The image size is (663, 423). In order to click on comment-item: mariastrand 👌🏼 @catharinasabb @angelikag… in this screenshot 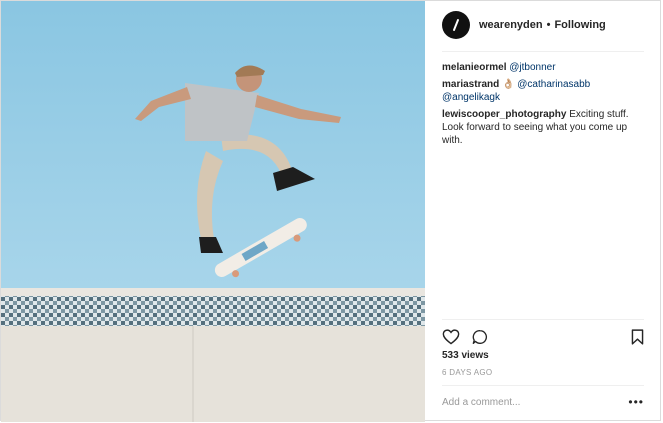, I will do `click(544, 91)`.